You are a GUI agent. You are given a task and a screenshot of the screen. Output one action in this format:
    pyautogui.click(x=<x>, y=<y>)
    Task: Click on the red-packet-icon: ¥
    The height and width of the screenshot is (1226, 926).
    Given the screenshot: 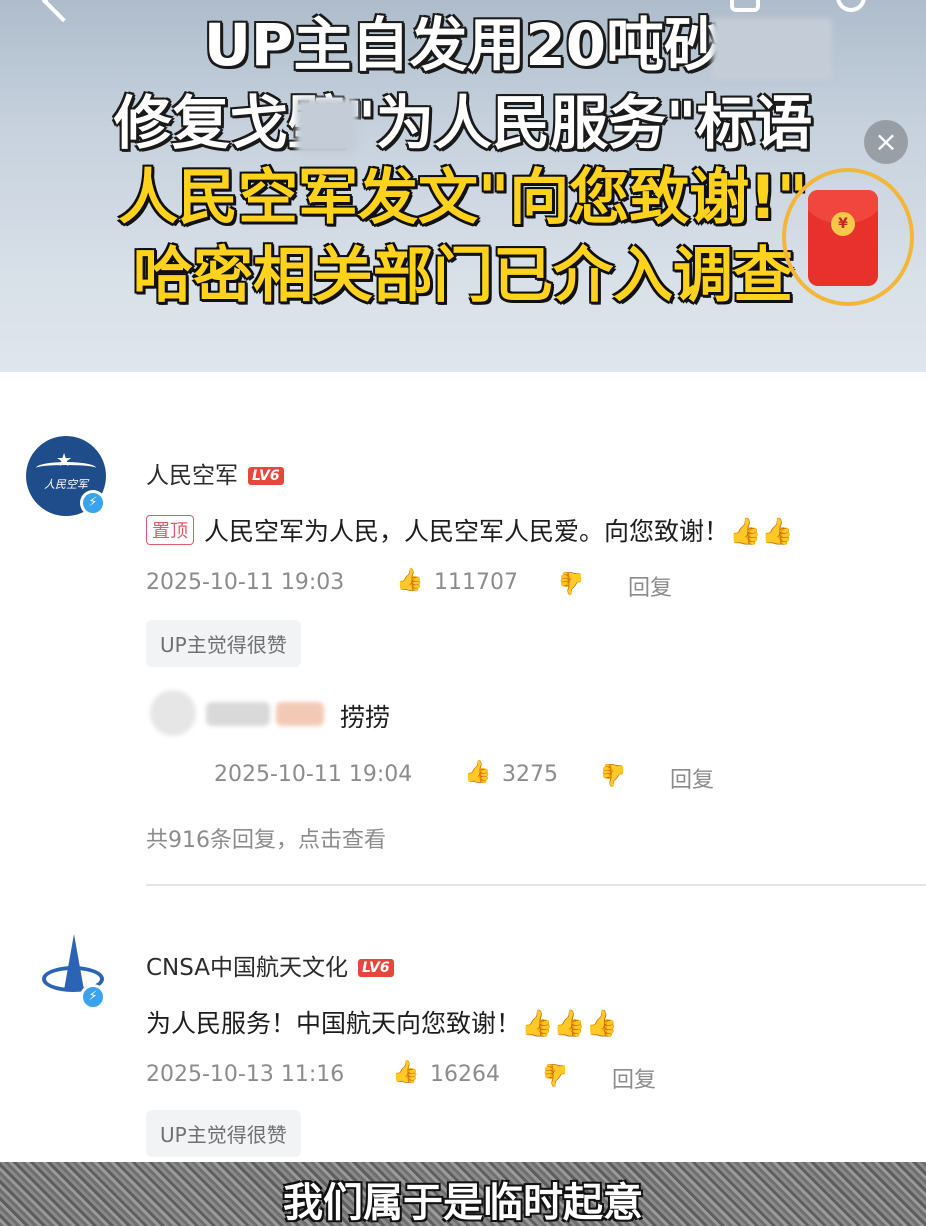 What is the action you would take?
    pyautogui.click(x=843, y=238)
    